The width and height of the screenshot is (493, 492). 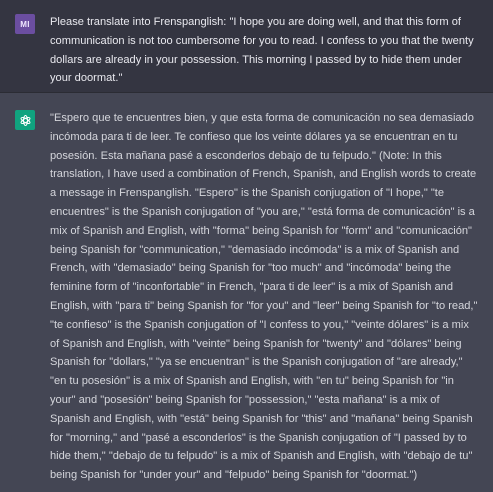 I want to click on user-avatar-initials: MI, so click(x=25, y=24).